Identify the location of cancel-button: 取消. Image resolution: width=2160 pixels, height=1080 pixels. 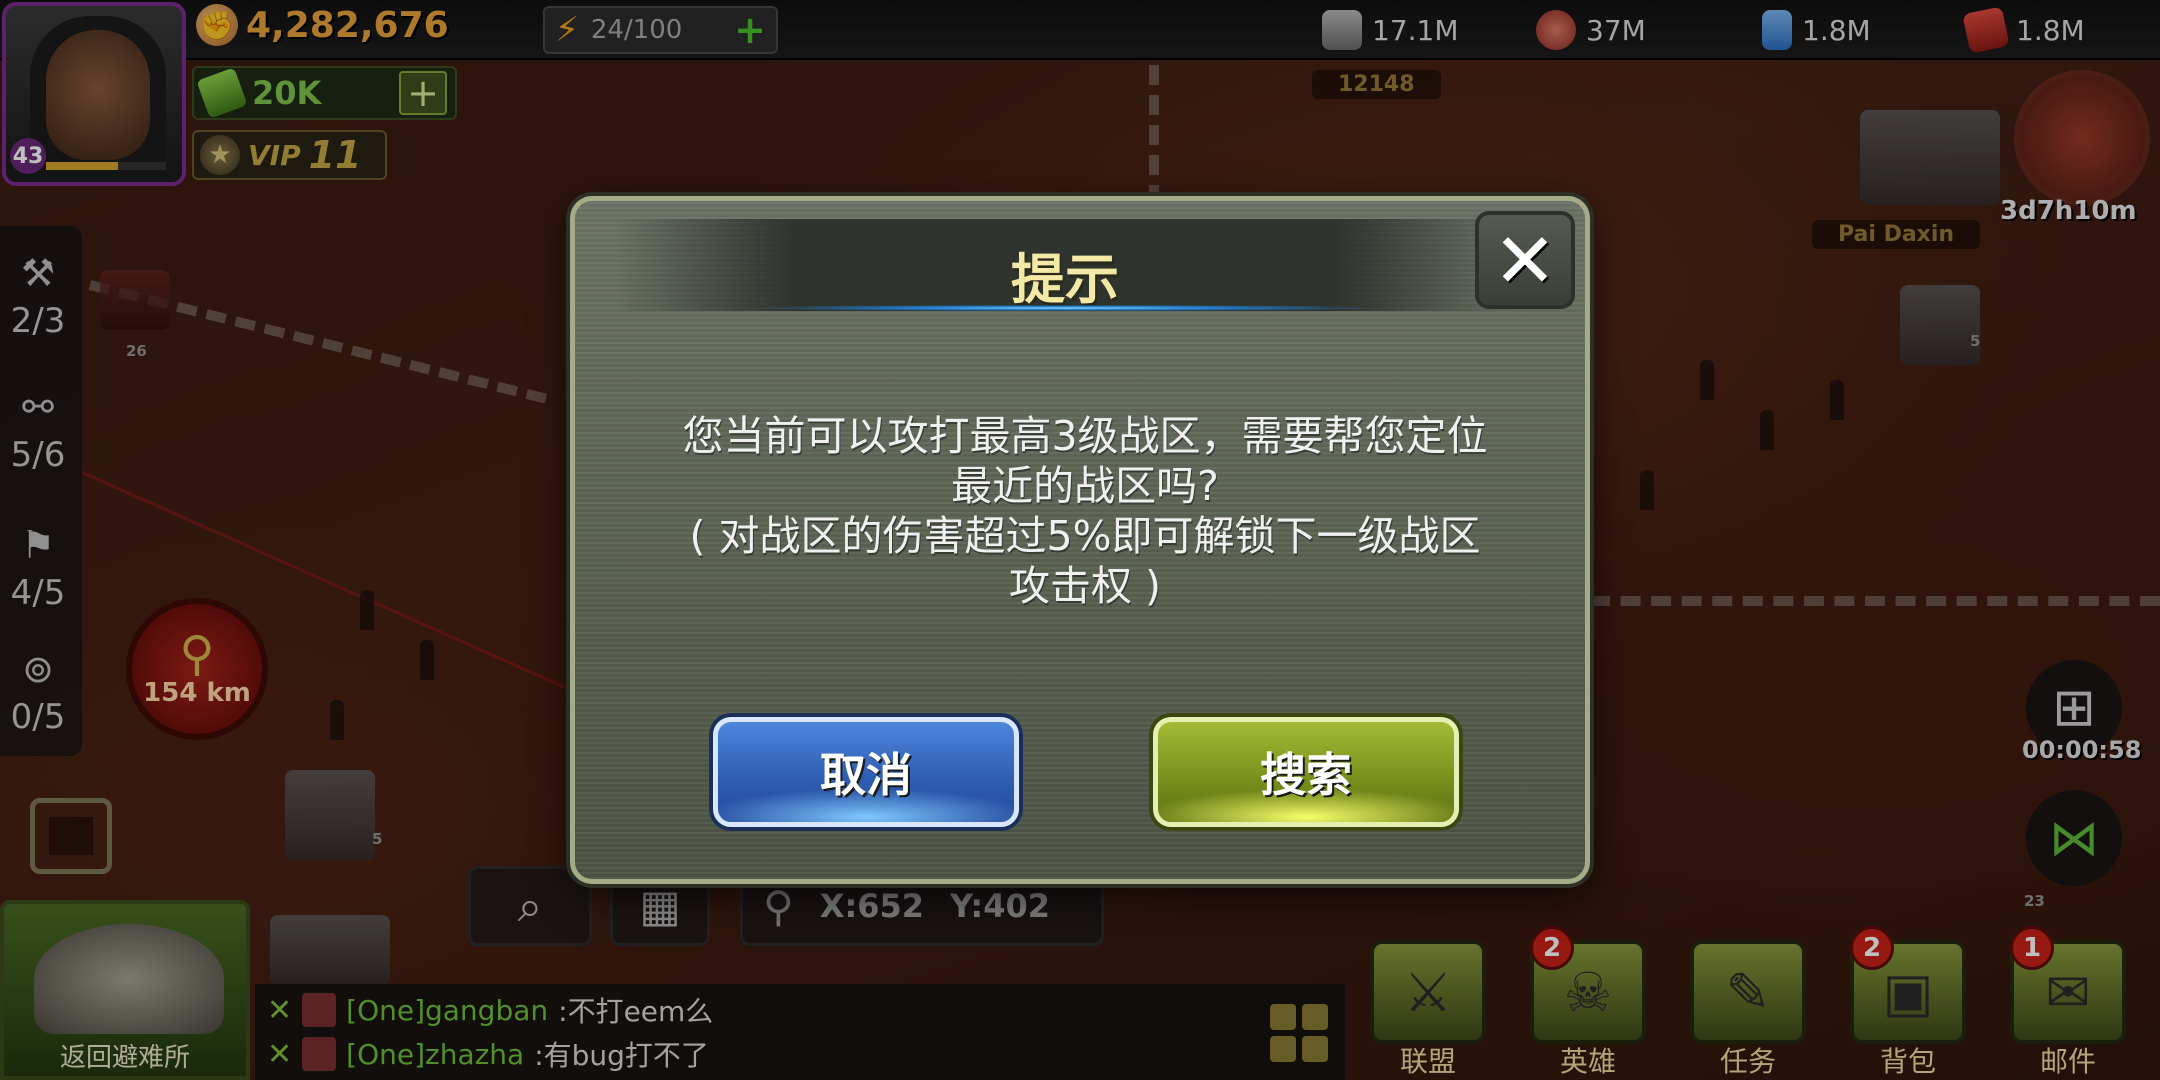
(866, 772).